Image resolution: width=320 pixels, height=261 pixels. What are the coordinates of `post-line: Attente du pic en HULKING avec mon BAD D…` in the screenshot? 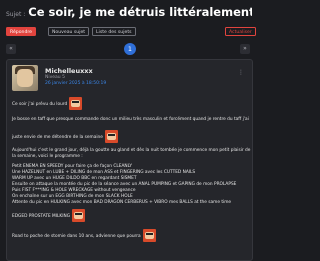 It's located at (122, 202).